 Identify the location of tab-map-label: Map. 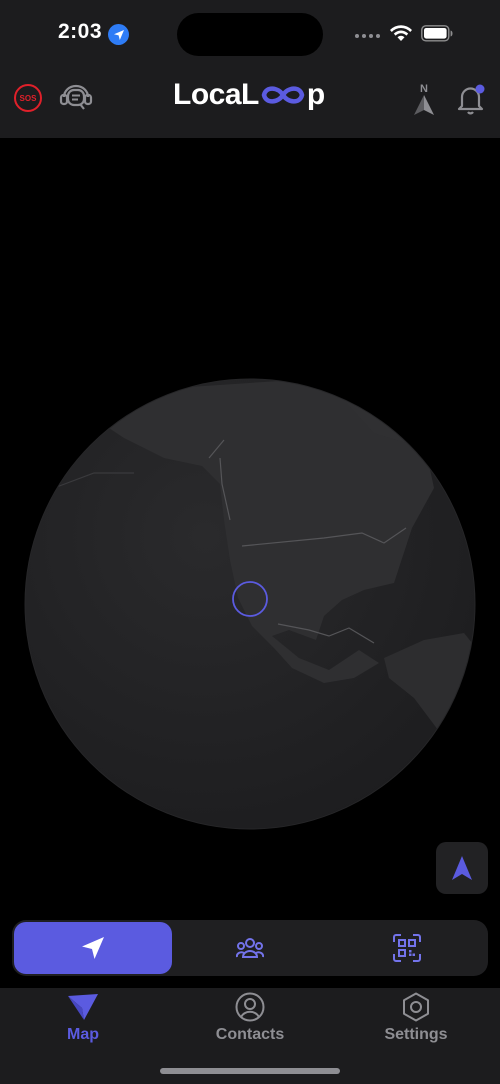
(83, 1034).